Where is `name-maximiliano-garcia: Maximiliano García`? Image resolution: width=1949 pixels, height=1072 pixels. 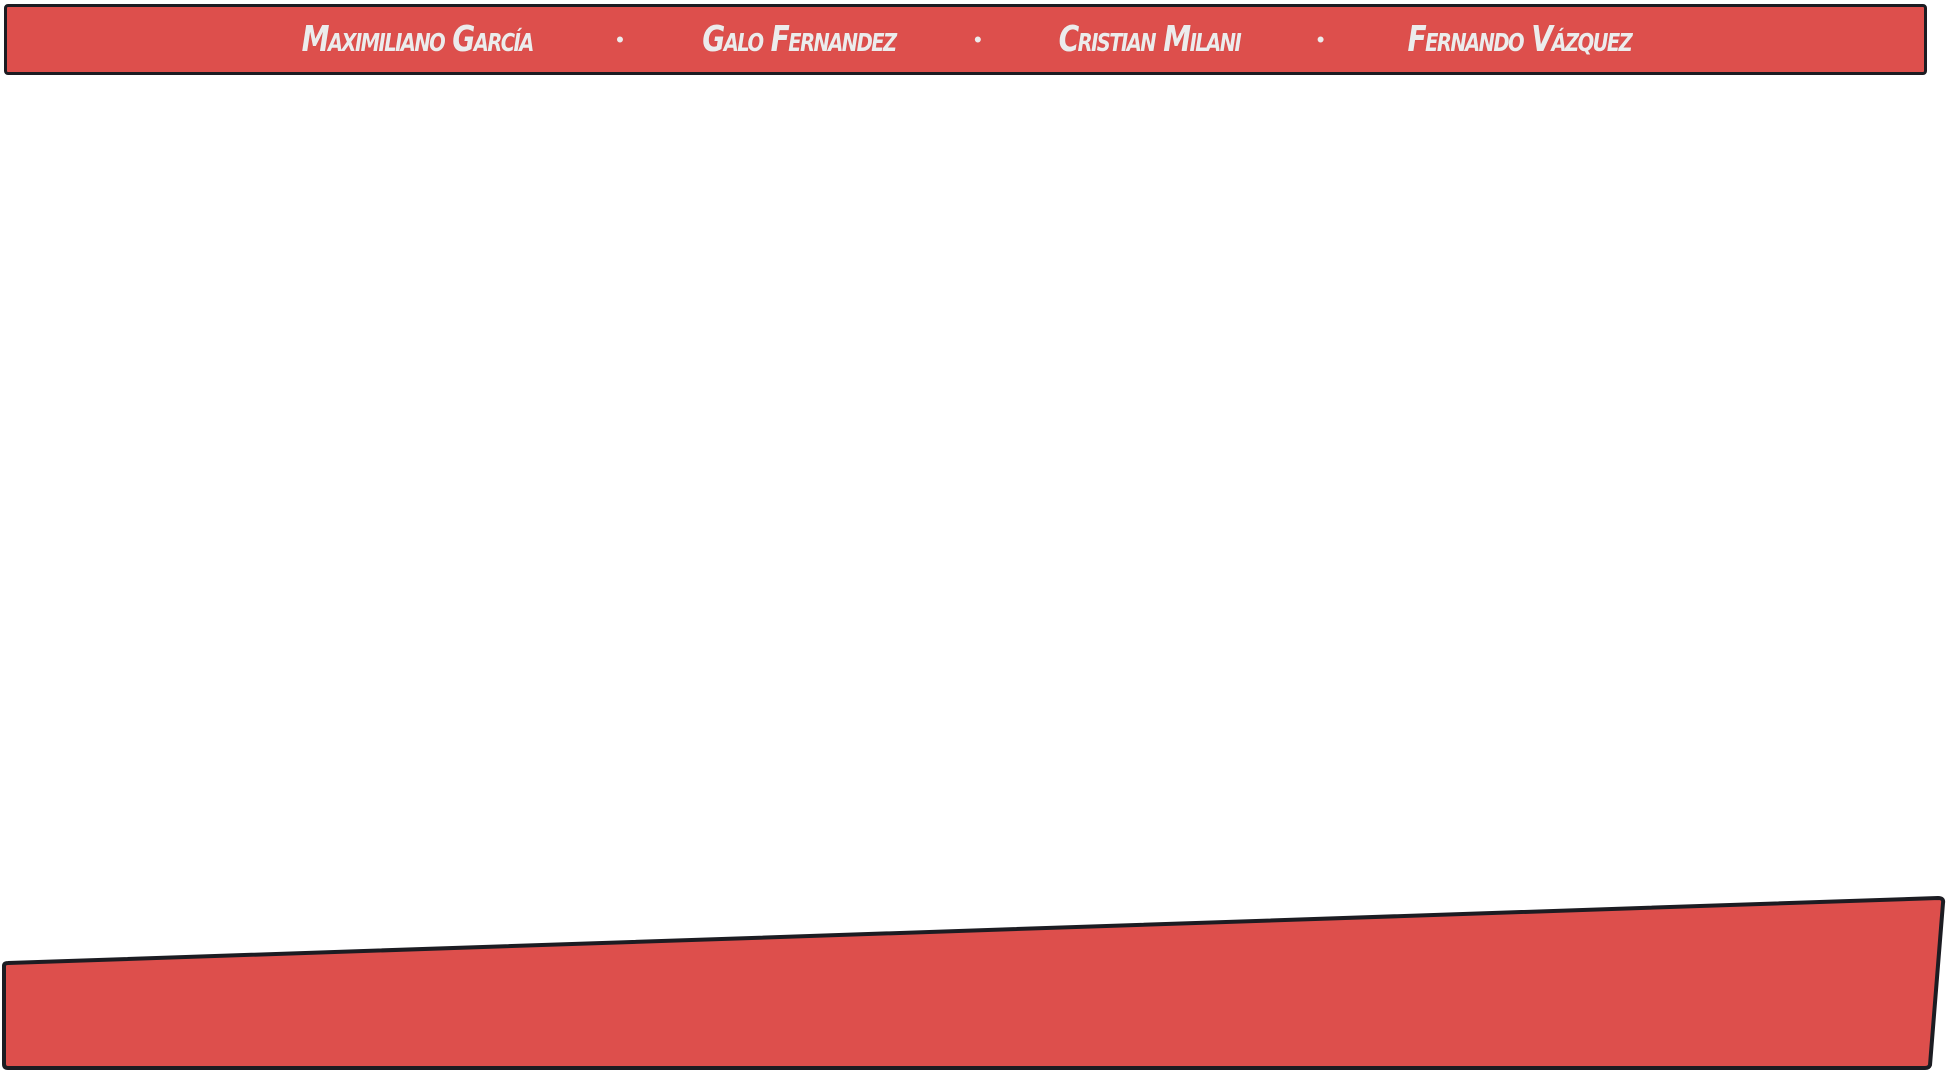 name-maximiliano-garcia: Maximiliano García is located at coordinates (417, 39).